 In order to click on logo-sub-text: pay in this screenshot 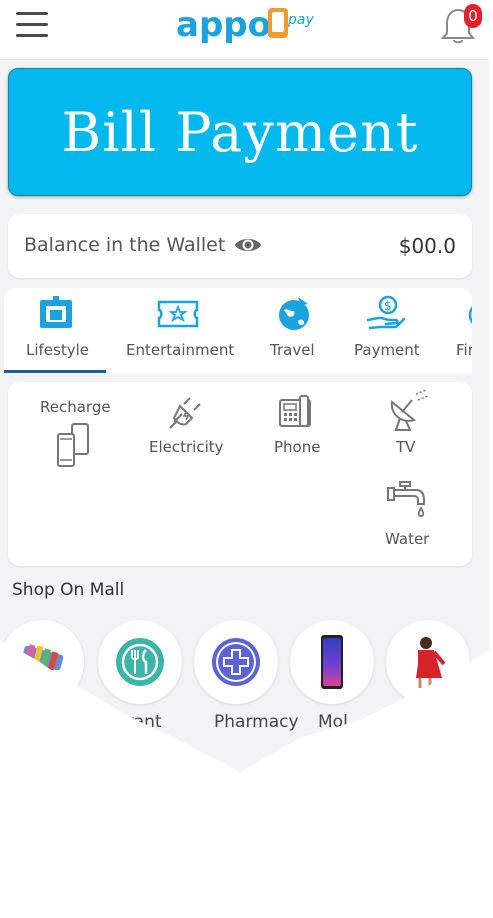, I will do `click(300, 20)`.